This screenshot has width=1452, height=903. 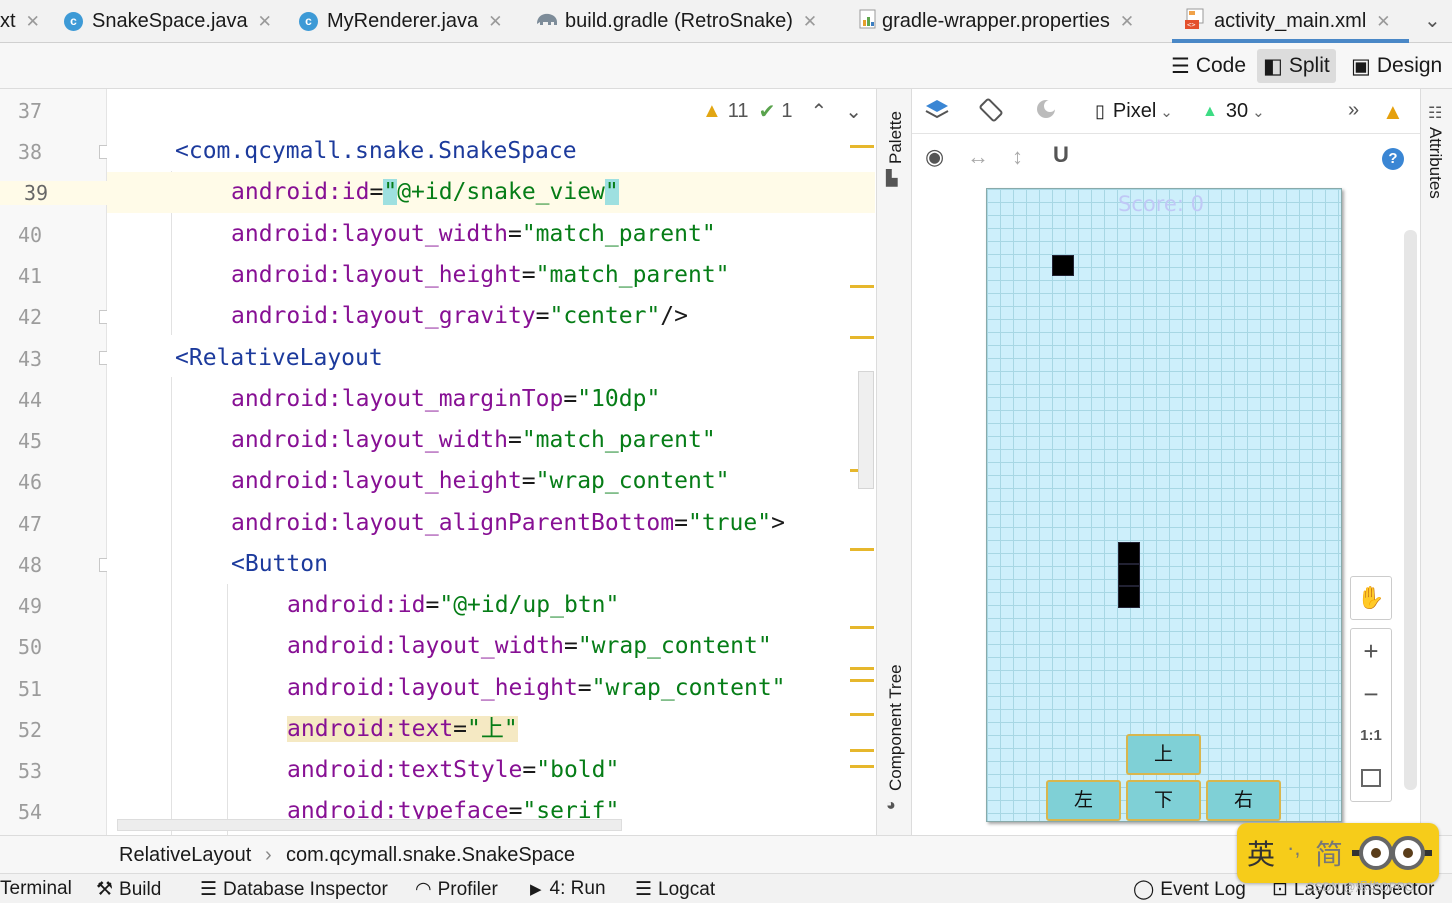 I want to click on right-tool-strip: ☷ Attributes, so click(x=1436, y=462).